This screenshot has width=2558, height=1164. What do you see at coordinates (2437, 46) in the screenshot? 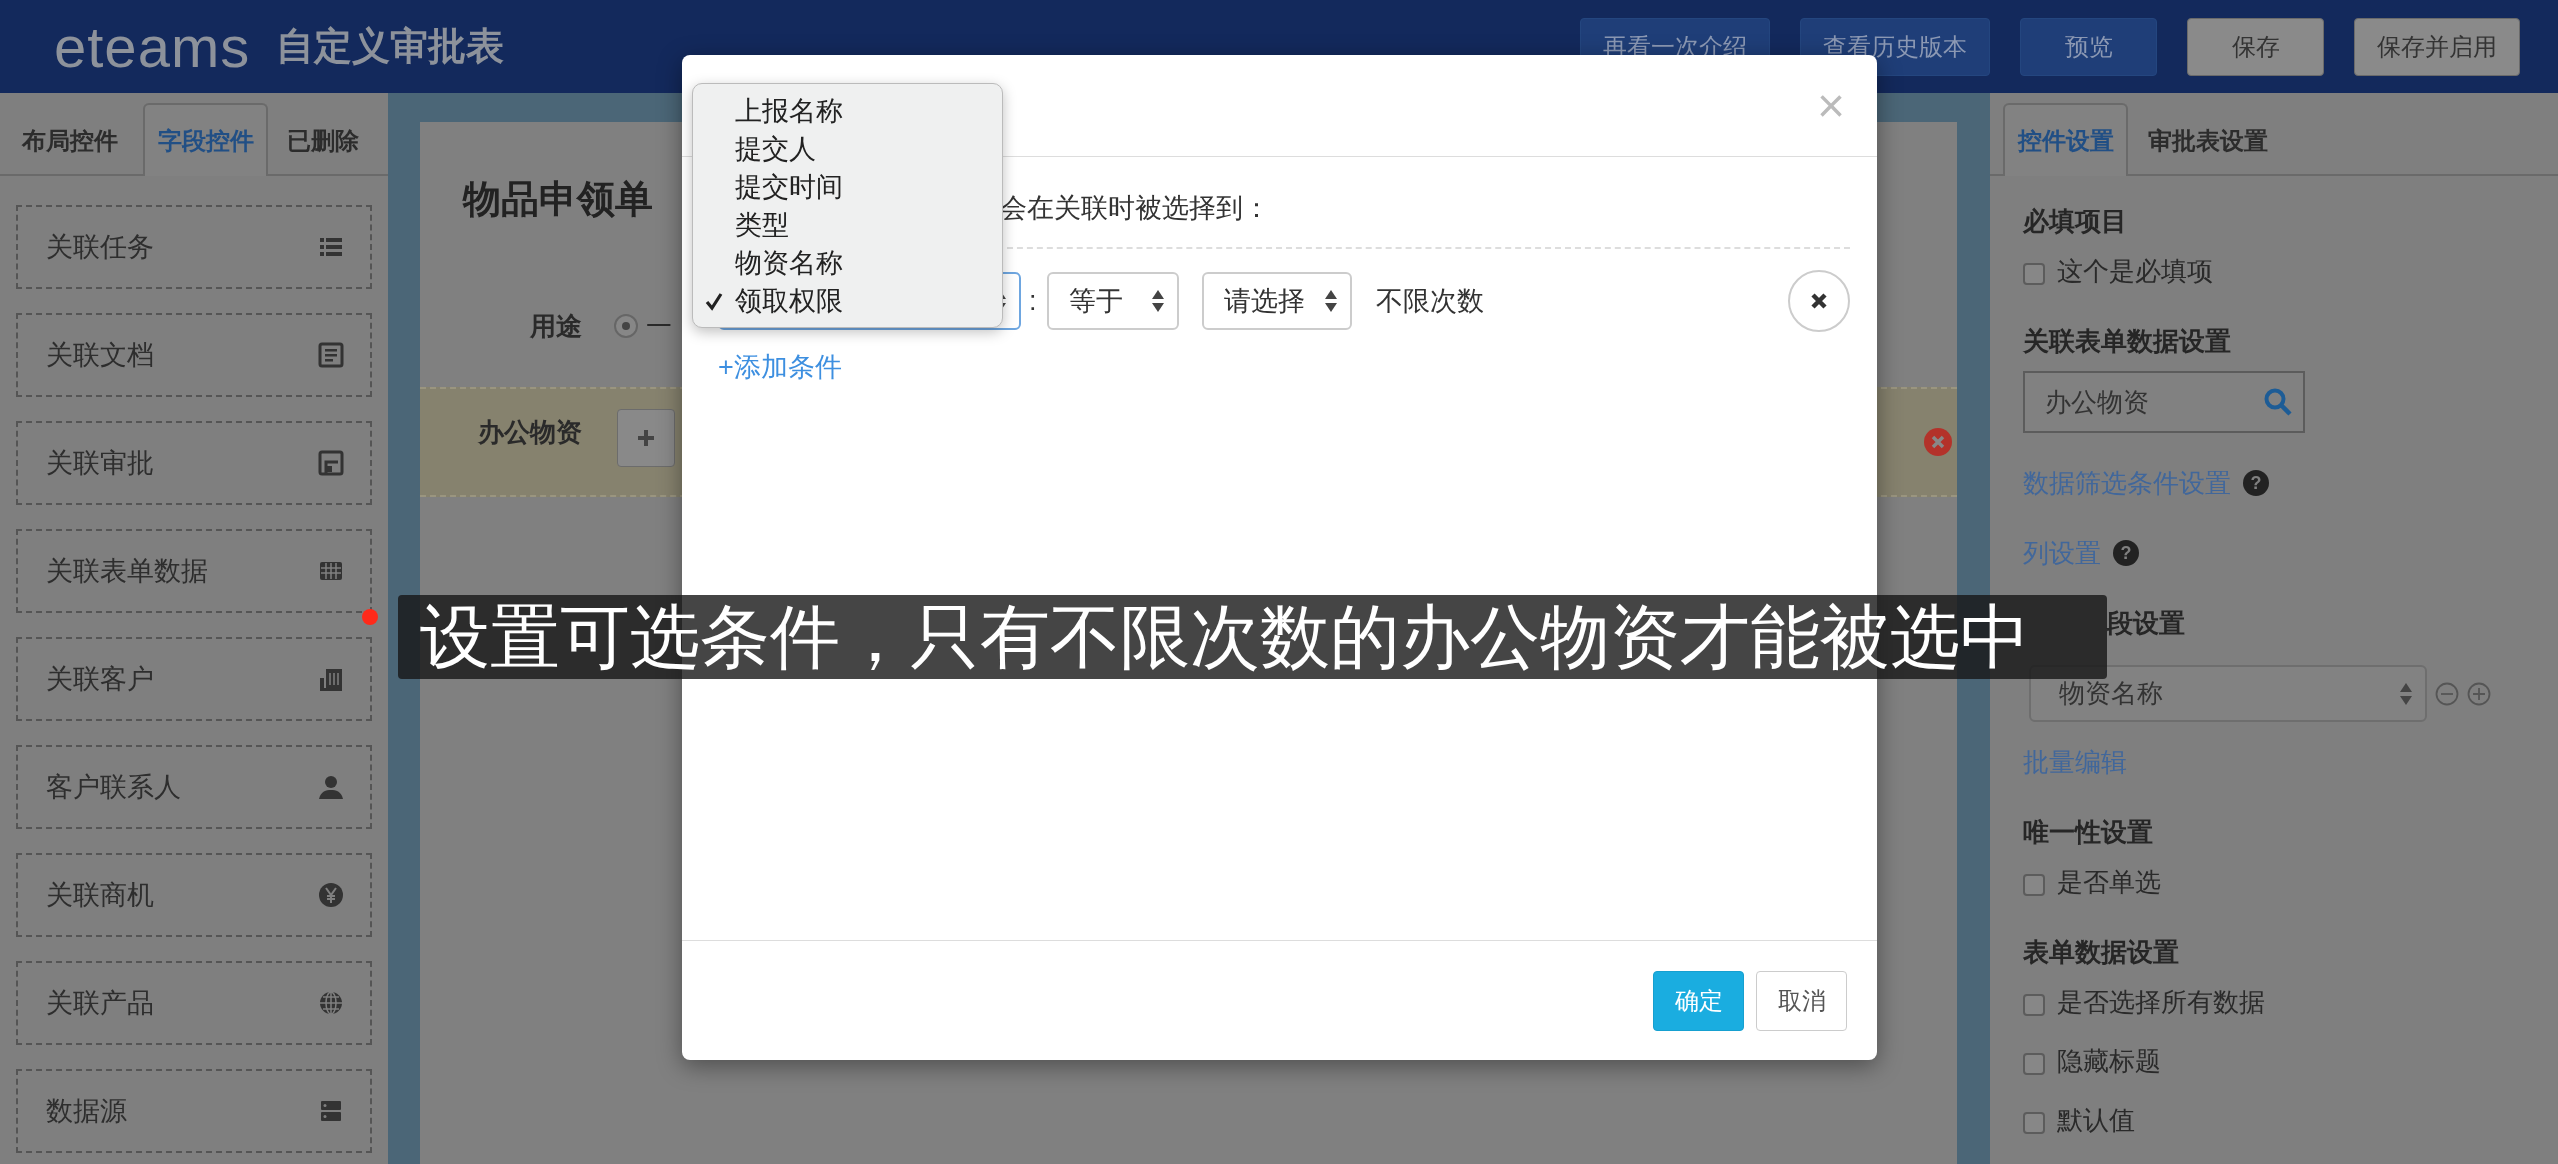
I see `header-button: 保存并启用` at bounding box center [2437, 46].